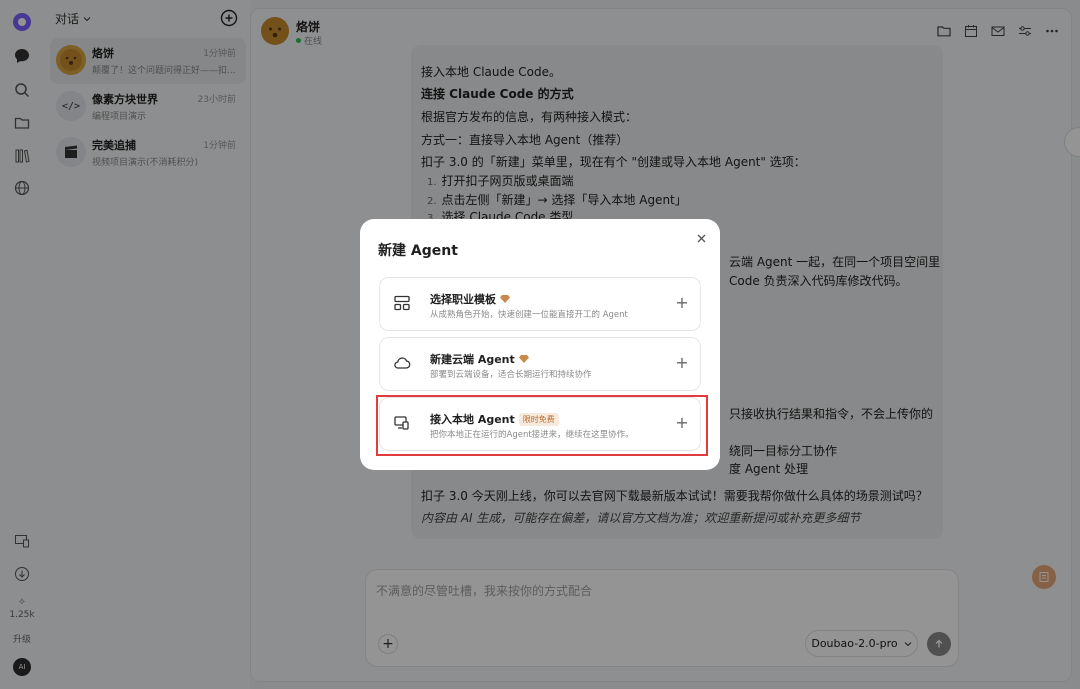 The image size is (1080, 689). Describe the element at coordinates (540, 304) in the screenshot. I see `option-job-template: 选择职业模板 从成熟角色开始，快速创建一位能直接开工的 Agent +` at that location.